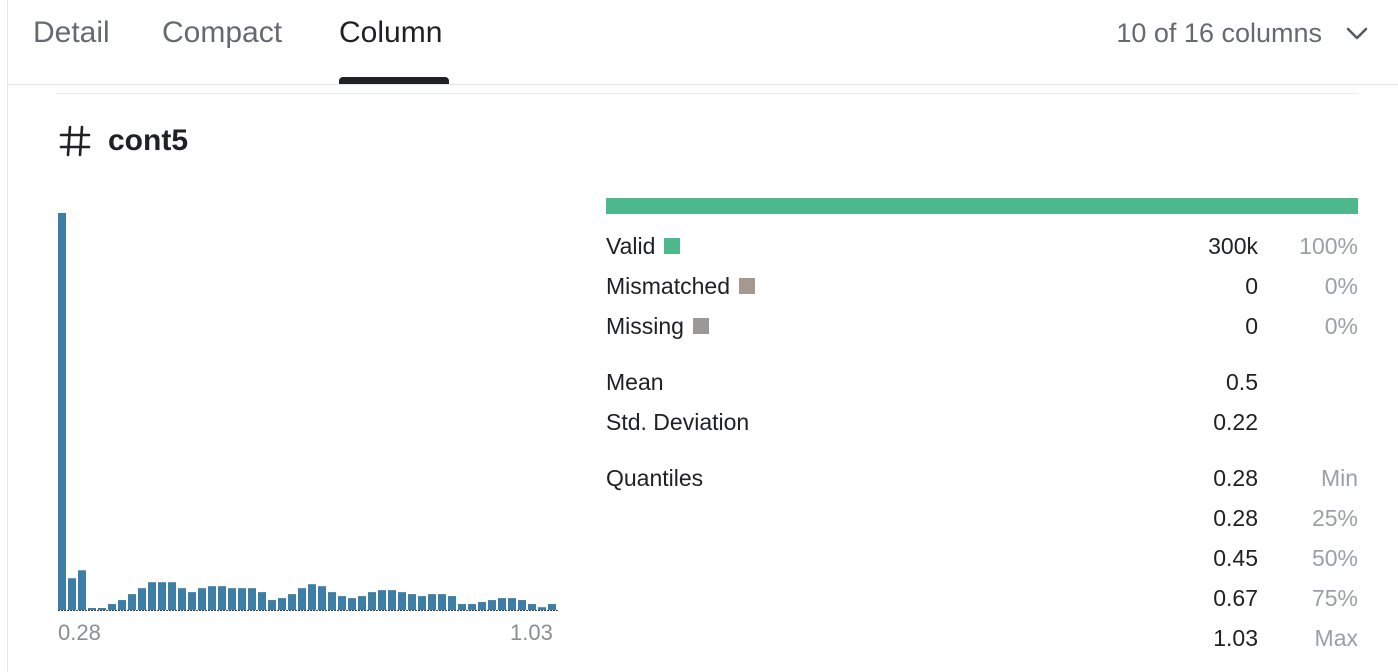 This screenshot has height=672, width=1398. What do you see at coordinates (982, 422) in the screenshot?
I see `stat-row-std: Std. Deviation 0.22` at bounding box center [982, 422].